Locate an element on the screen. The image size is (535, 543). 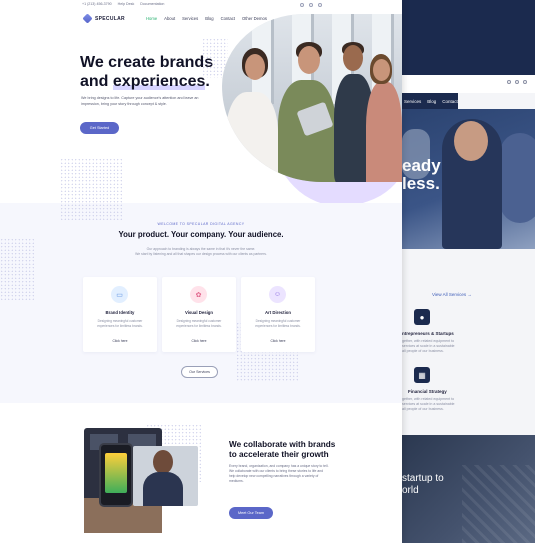
meet-our-team-button: Meet Our Team is located at coordinates (251, 513).